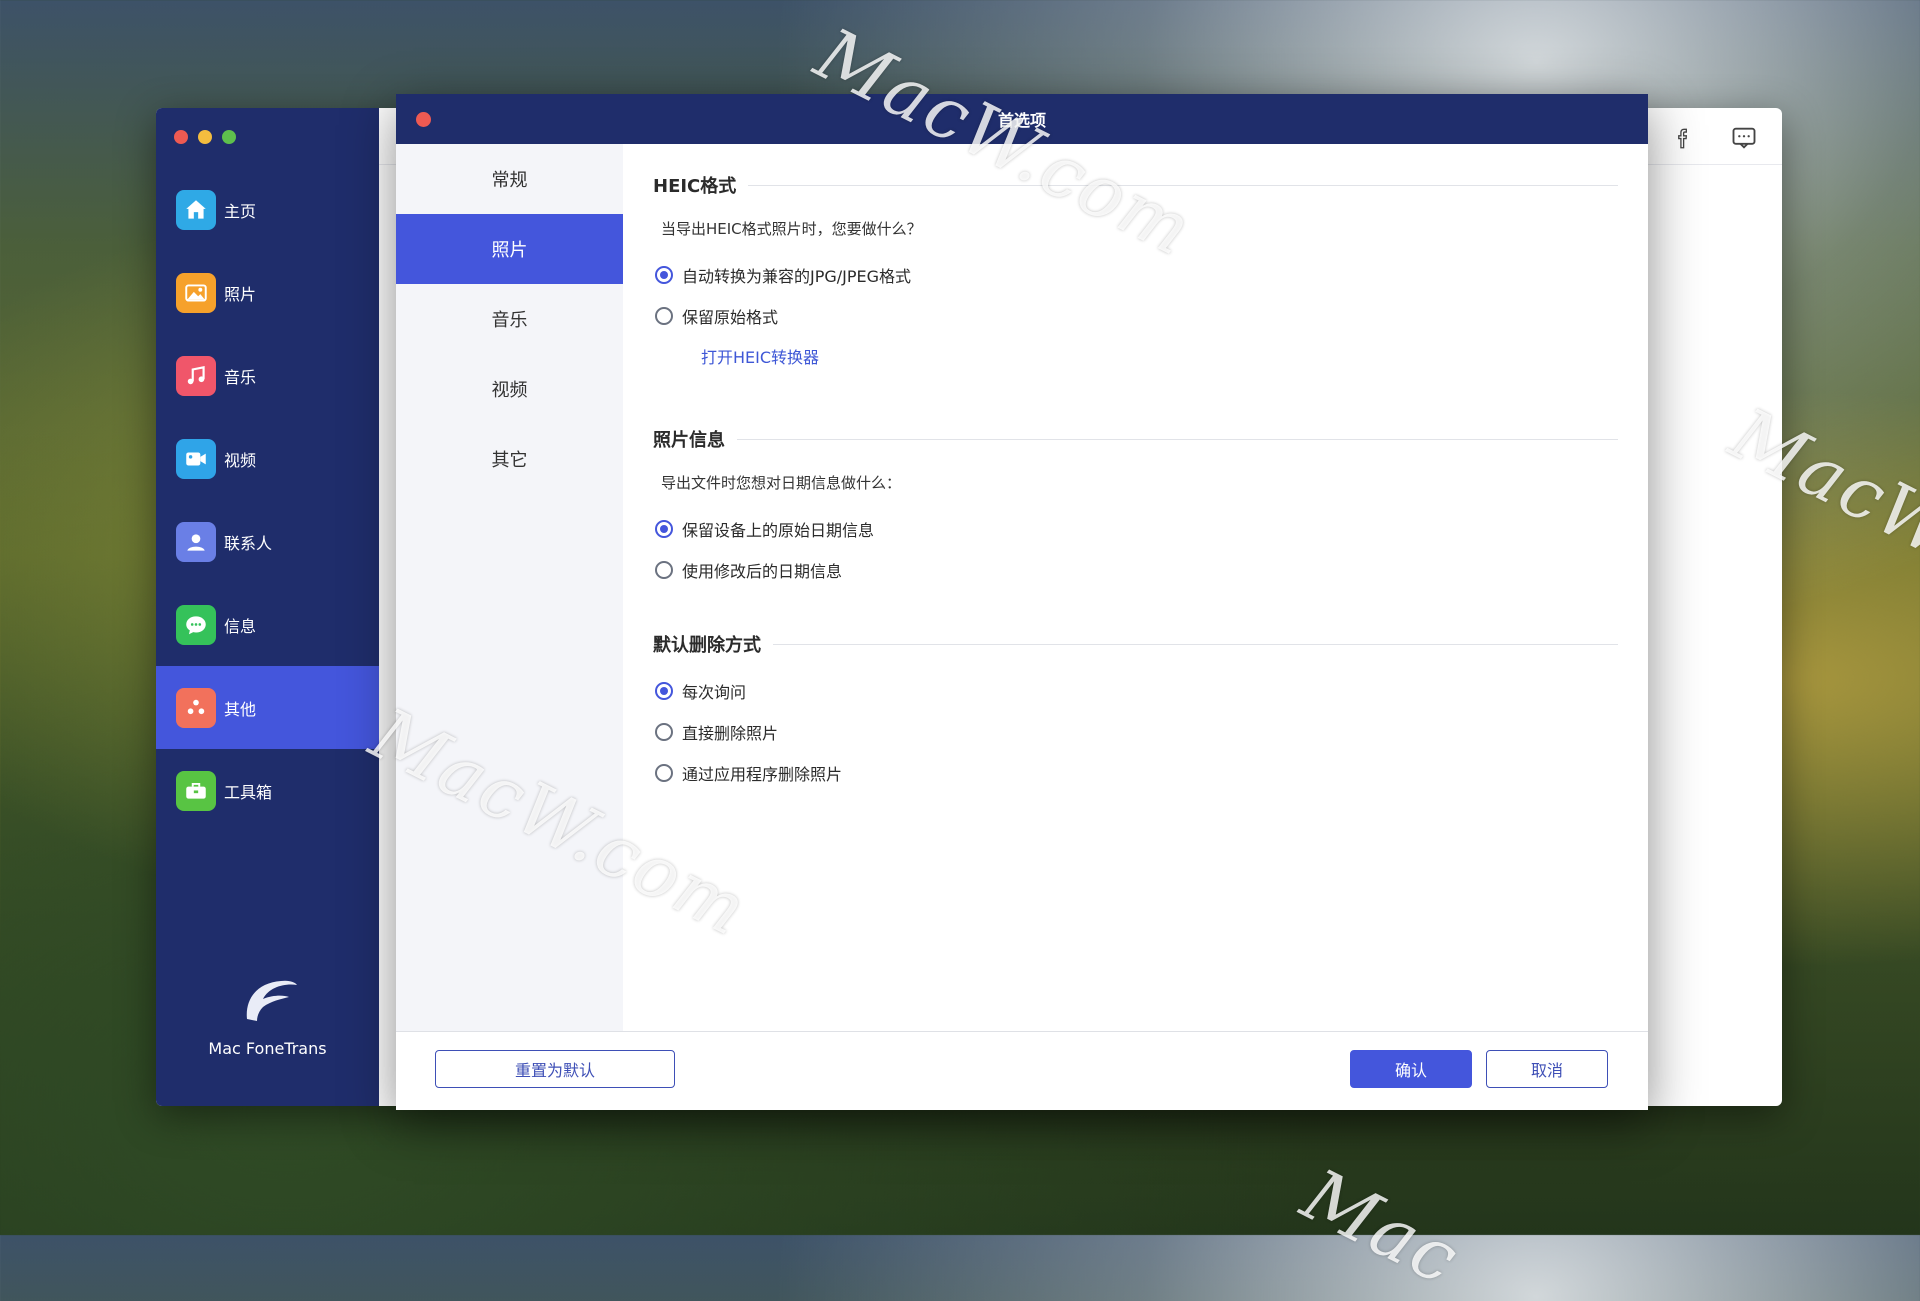  What do you see at coordinates (730, 733) in the screenshot?
I see `radio-label: 直接删除照片` at bounding box center [730, 733].